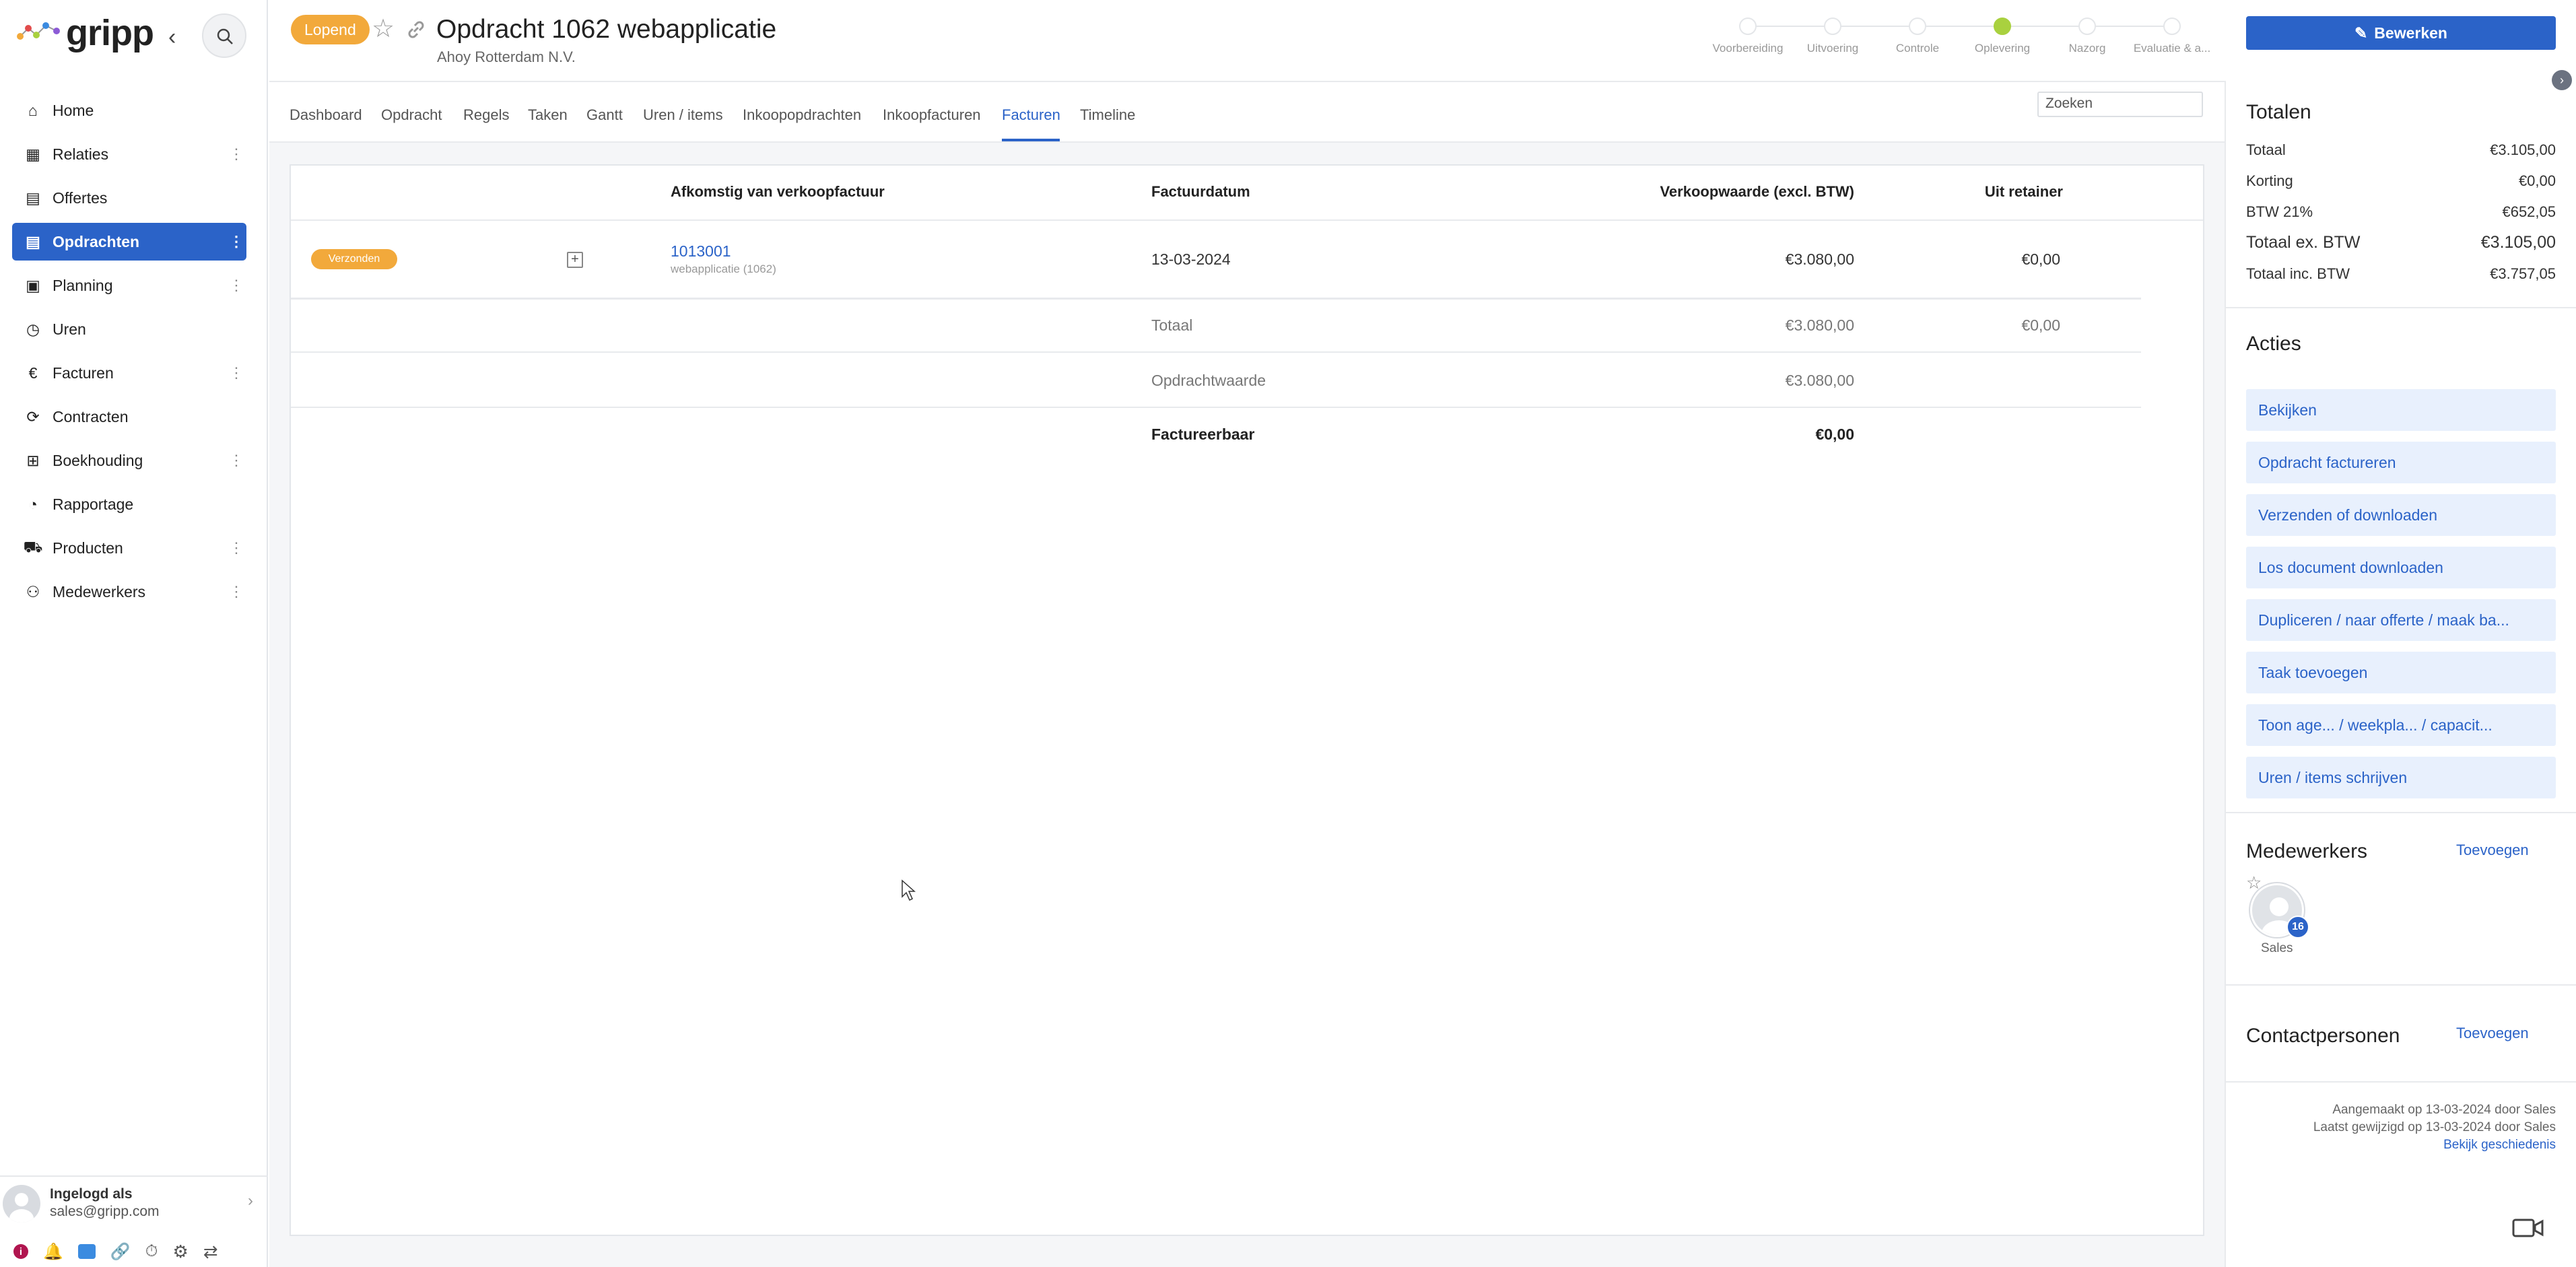 This screenshot has height=1267, width=2576. I want to click on sidebar-item-relaties: ▦ Relaties ⋮, so click(129, 154).